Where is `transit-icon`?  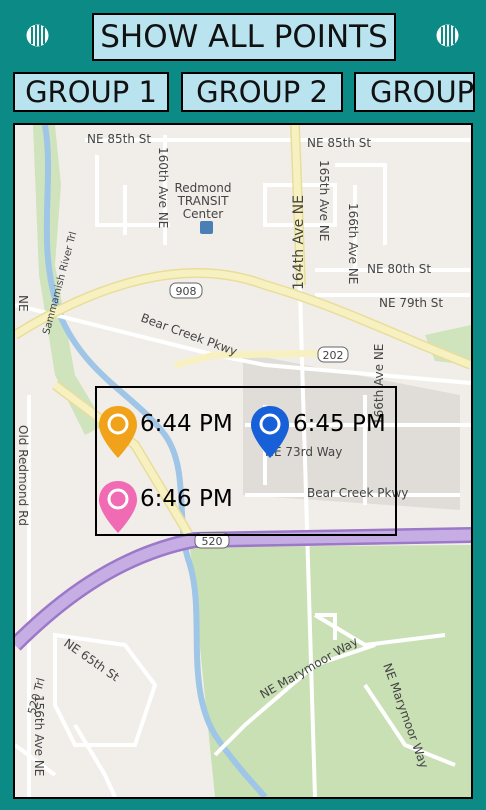 transit-icon is located at coordinates (206, 227).